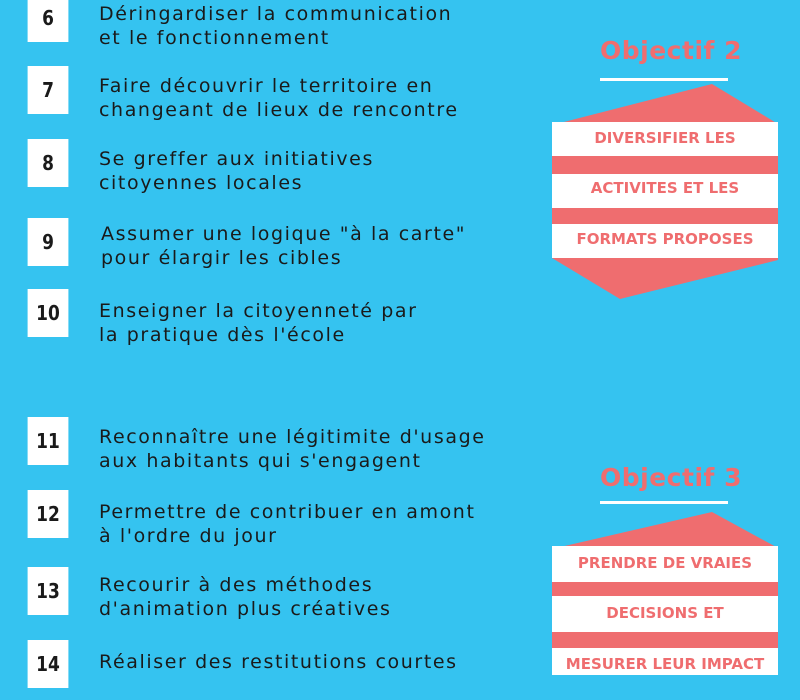 Image resolution: width=800 pixels, height=700 pixels. Describe the element at coordinates (671, 50) in the screenshot. I see `objective-2-title: Objectif 2` at that location.